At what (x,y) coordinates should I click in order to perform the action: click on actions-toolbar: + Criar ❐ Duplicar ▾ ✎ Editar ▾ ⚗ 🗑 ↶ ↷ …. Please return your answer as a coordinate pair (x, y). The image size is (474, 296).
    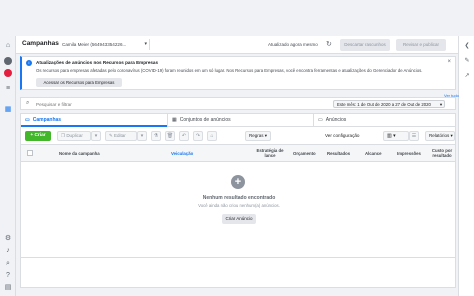
    Looking at the image, I should click on (238, 136).